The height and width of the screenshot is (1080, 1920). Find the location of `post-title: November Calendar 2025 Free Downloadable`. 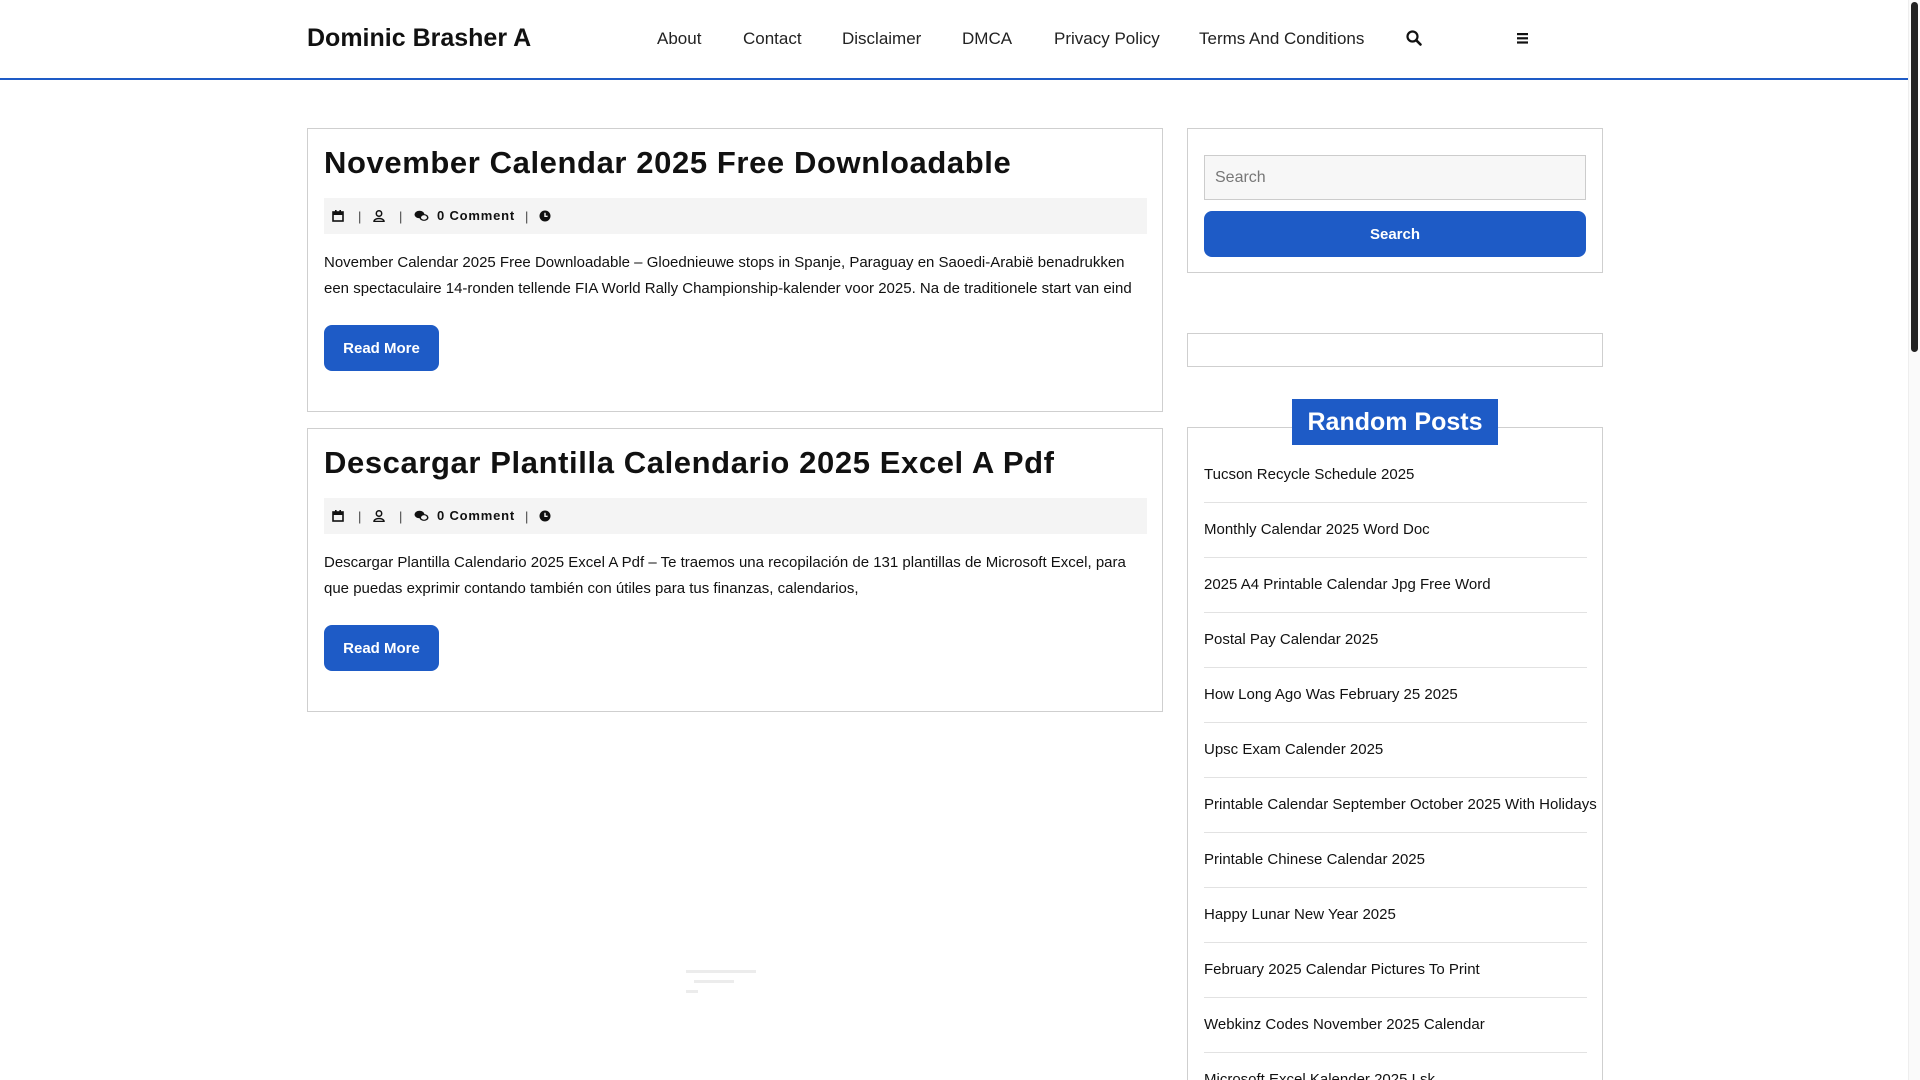

post-title: November Calendar 2025 Free Downloadable is located at coordinates (667, 163).